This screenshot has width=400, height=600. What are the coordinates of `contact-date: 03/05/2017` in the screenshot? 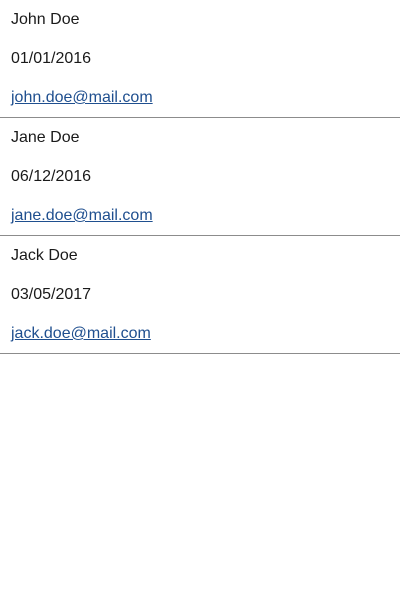 It's located at (51, 294).